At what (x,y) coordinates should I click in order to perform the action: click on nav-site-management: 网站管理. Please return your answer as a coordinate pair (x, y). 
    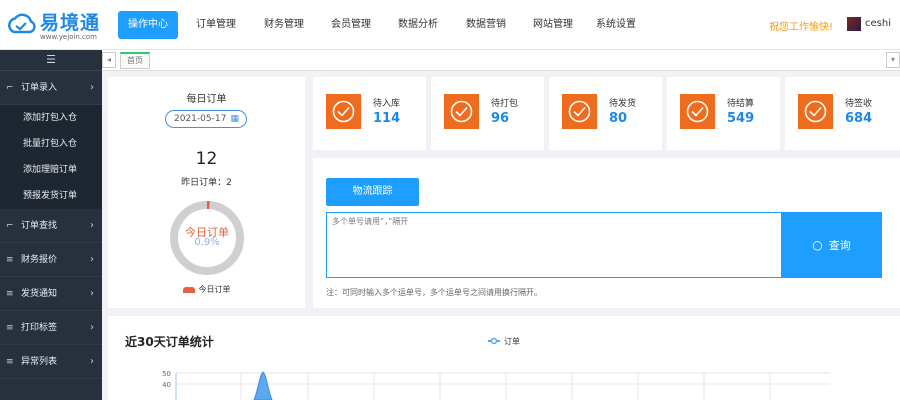
    Looking at the image, I should click on (553, 25).